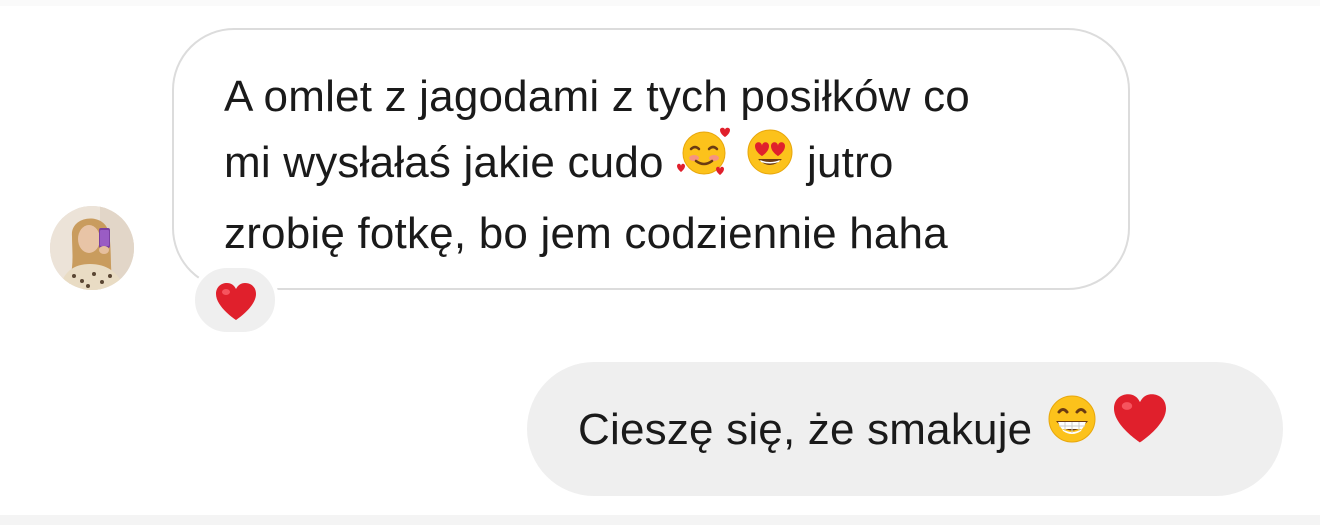 The width and height of the screenshot is (1320, 525). What do you see at coordinates (805, 430) in the screenshot?
I see `message-text-segment: Cieszę się, że smakuje` at bounding box center [805, 430].